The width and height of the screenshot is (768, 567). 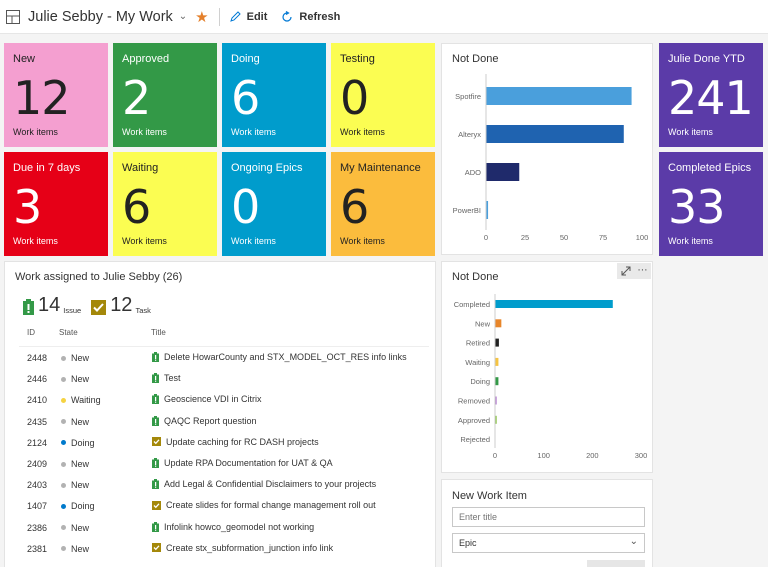 I want to click on query-tile-julie-done-ytd: Julie Done YTD 241 Work items, so click(x=711, y=95).